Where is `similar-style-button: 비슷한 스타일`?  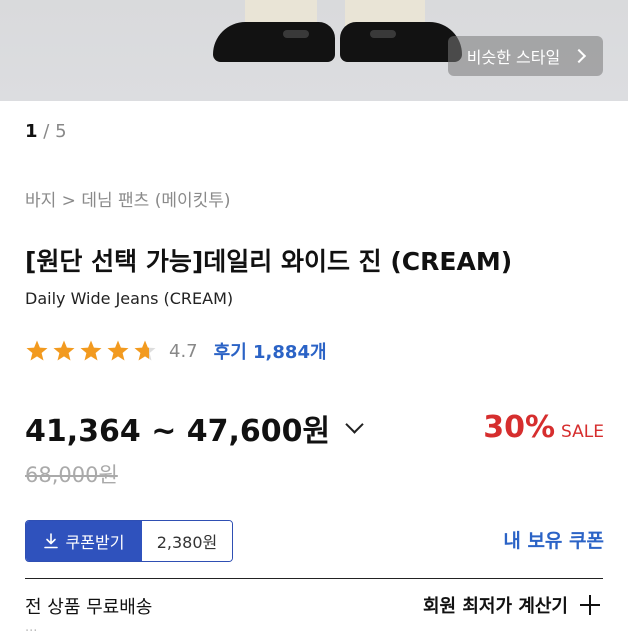 similar-style-button: 비슷한 스타일 is located at coordinates (525, 56).